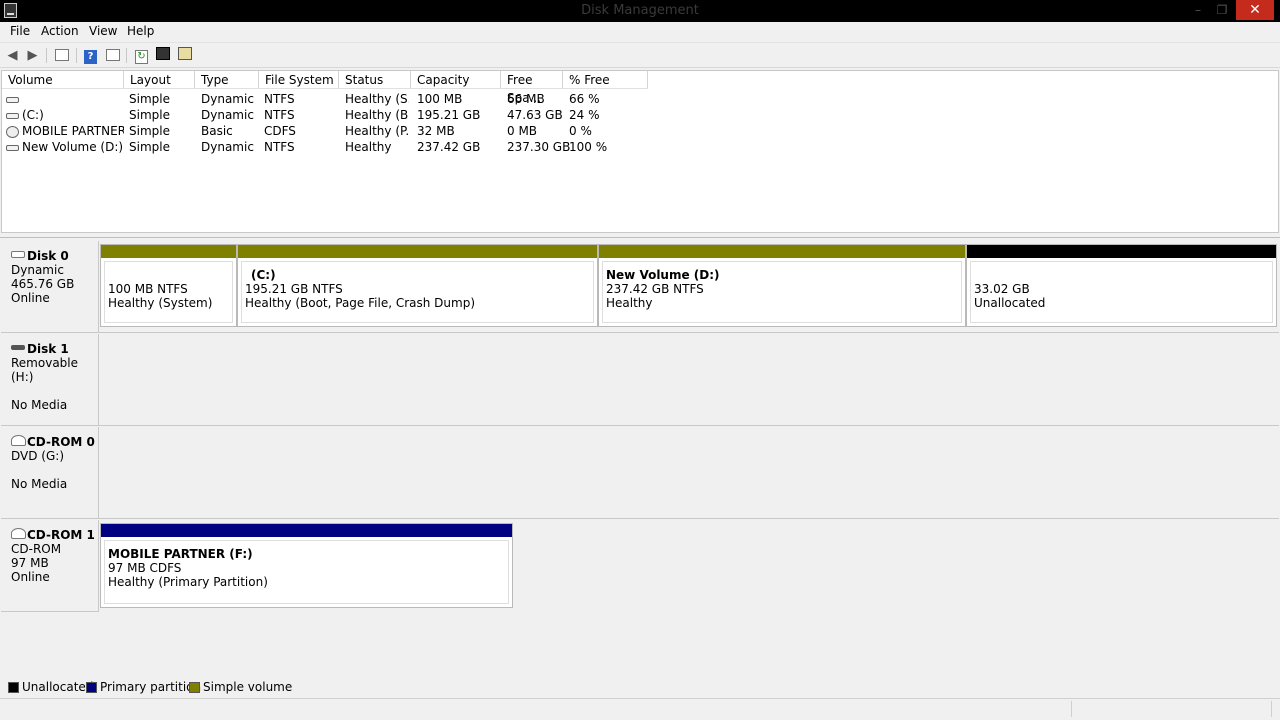  Describe the element at coordinates (140, 31) in the screenshot. I see `menu-help: Help` at that location.